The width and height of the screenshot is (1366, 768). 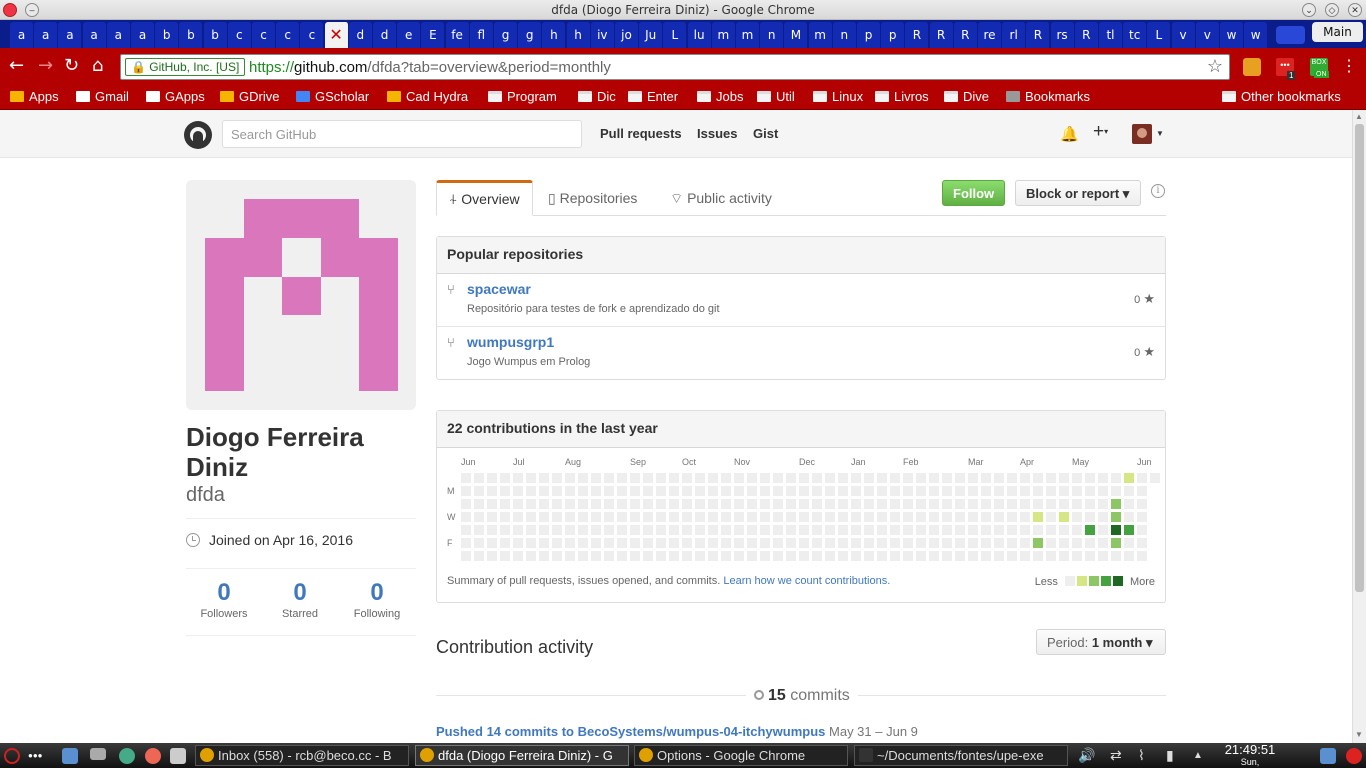 What do you see at coordinates (198, 135) in the screenshot?
I see `github-logo-icon` at bounding box center [198, 135].